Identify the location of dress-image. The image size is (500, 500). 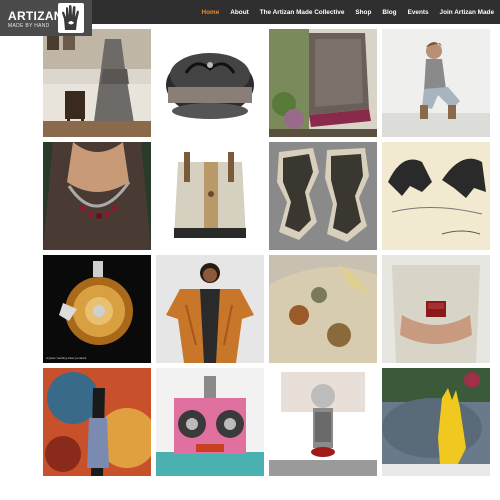
(97, 83).